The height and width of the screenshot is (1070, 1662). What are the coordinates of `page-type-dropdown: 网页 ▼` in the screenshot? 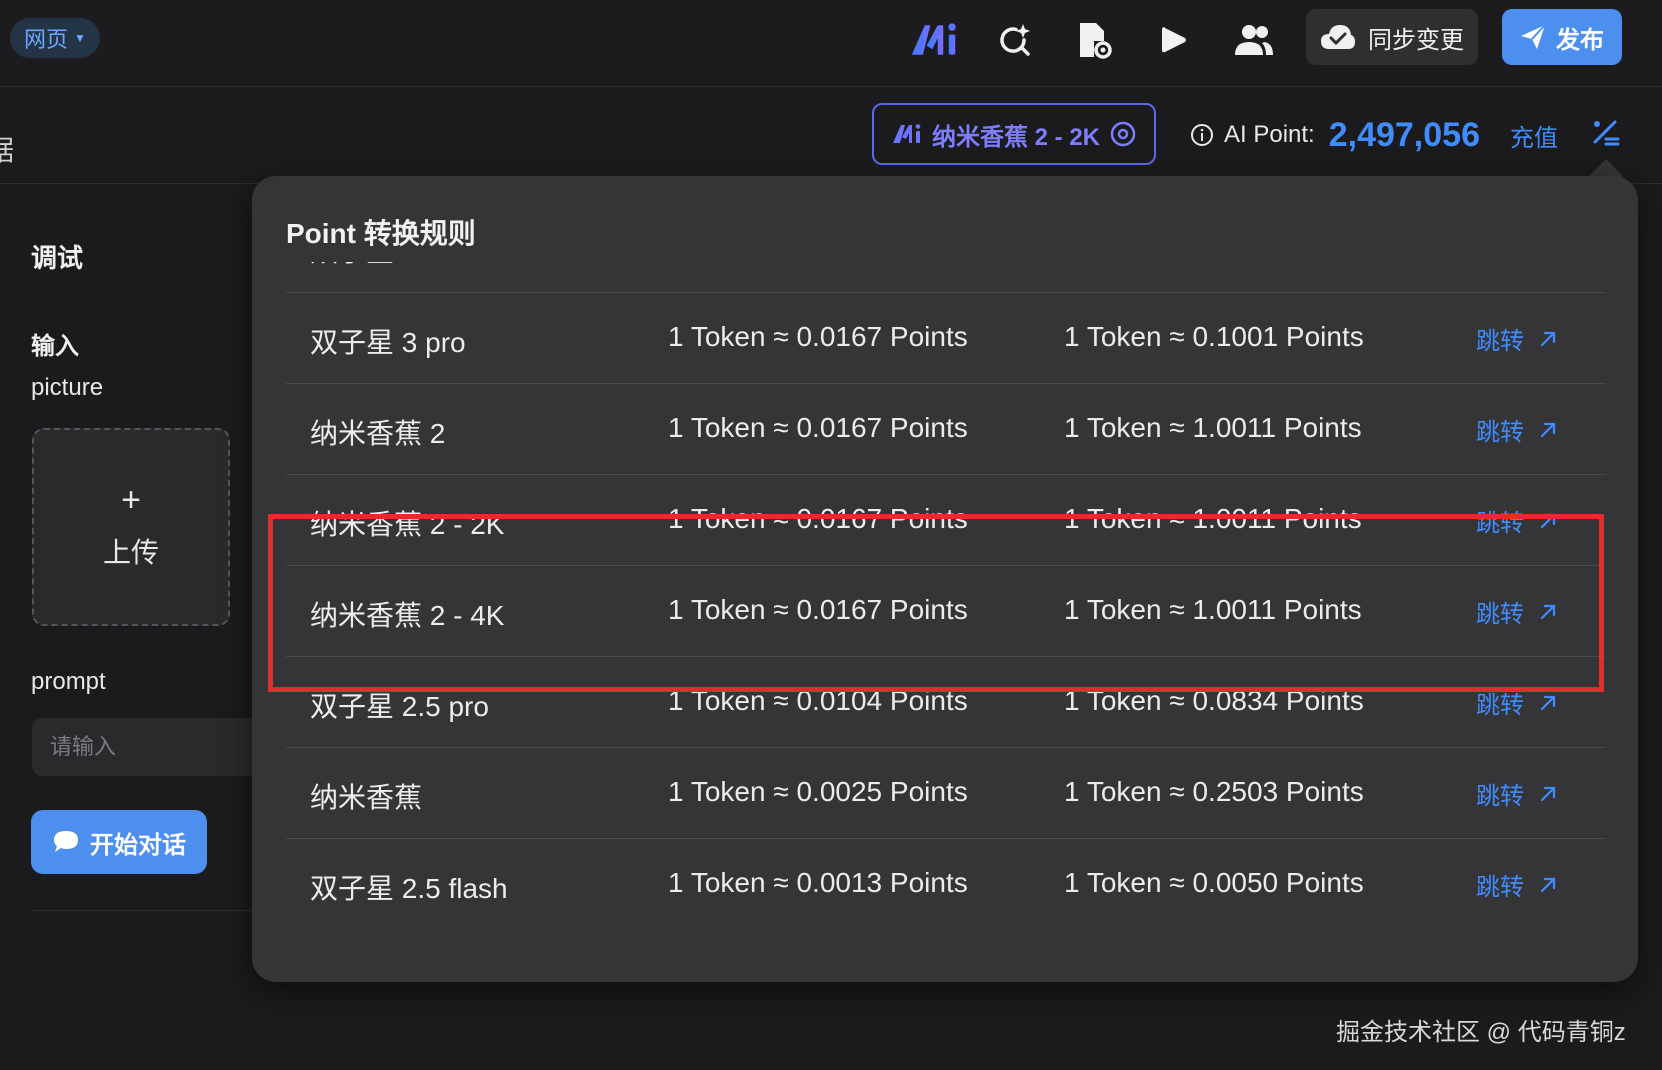 It's located at (55, 38).